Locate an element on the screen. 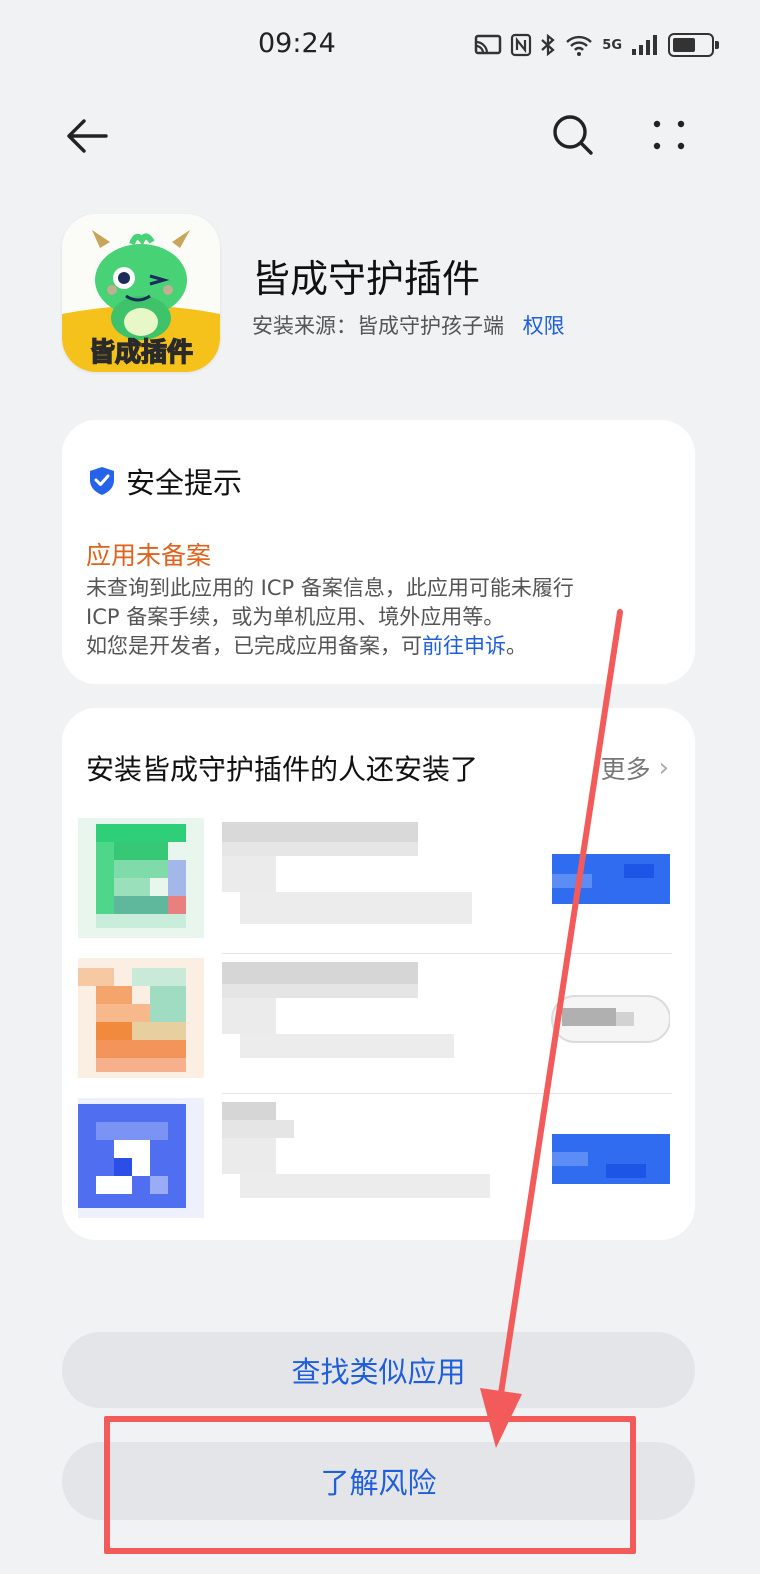 Image resolution: width=760 pixels, height=1574 pixels. back-arrow-icon is located at coordinates (87, 136).